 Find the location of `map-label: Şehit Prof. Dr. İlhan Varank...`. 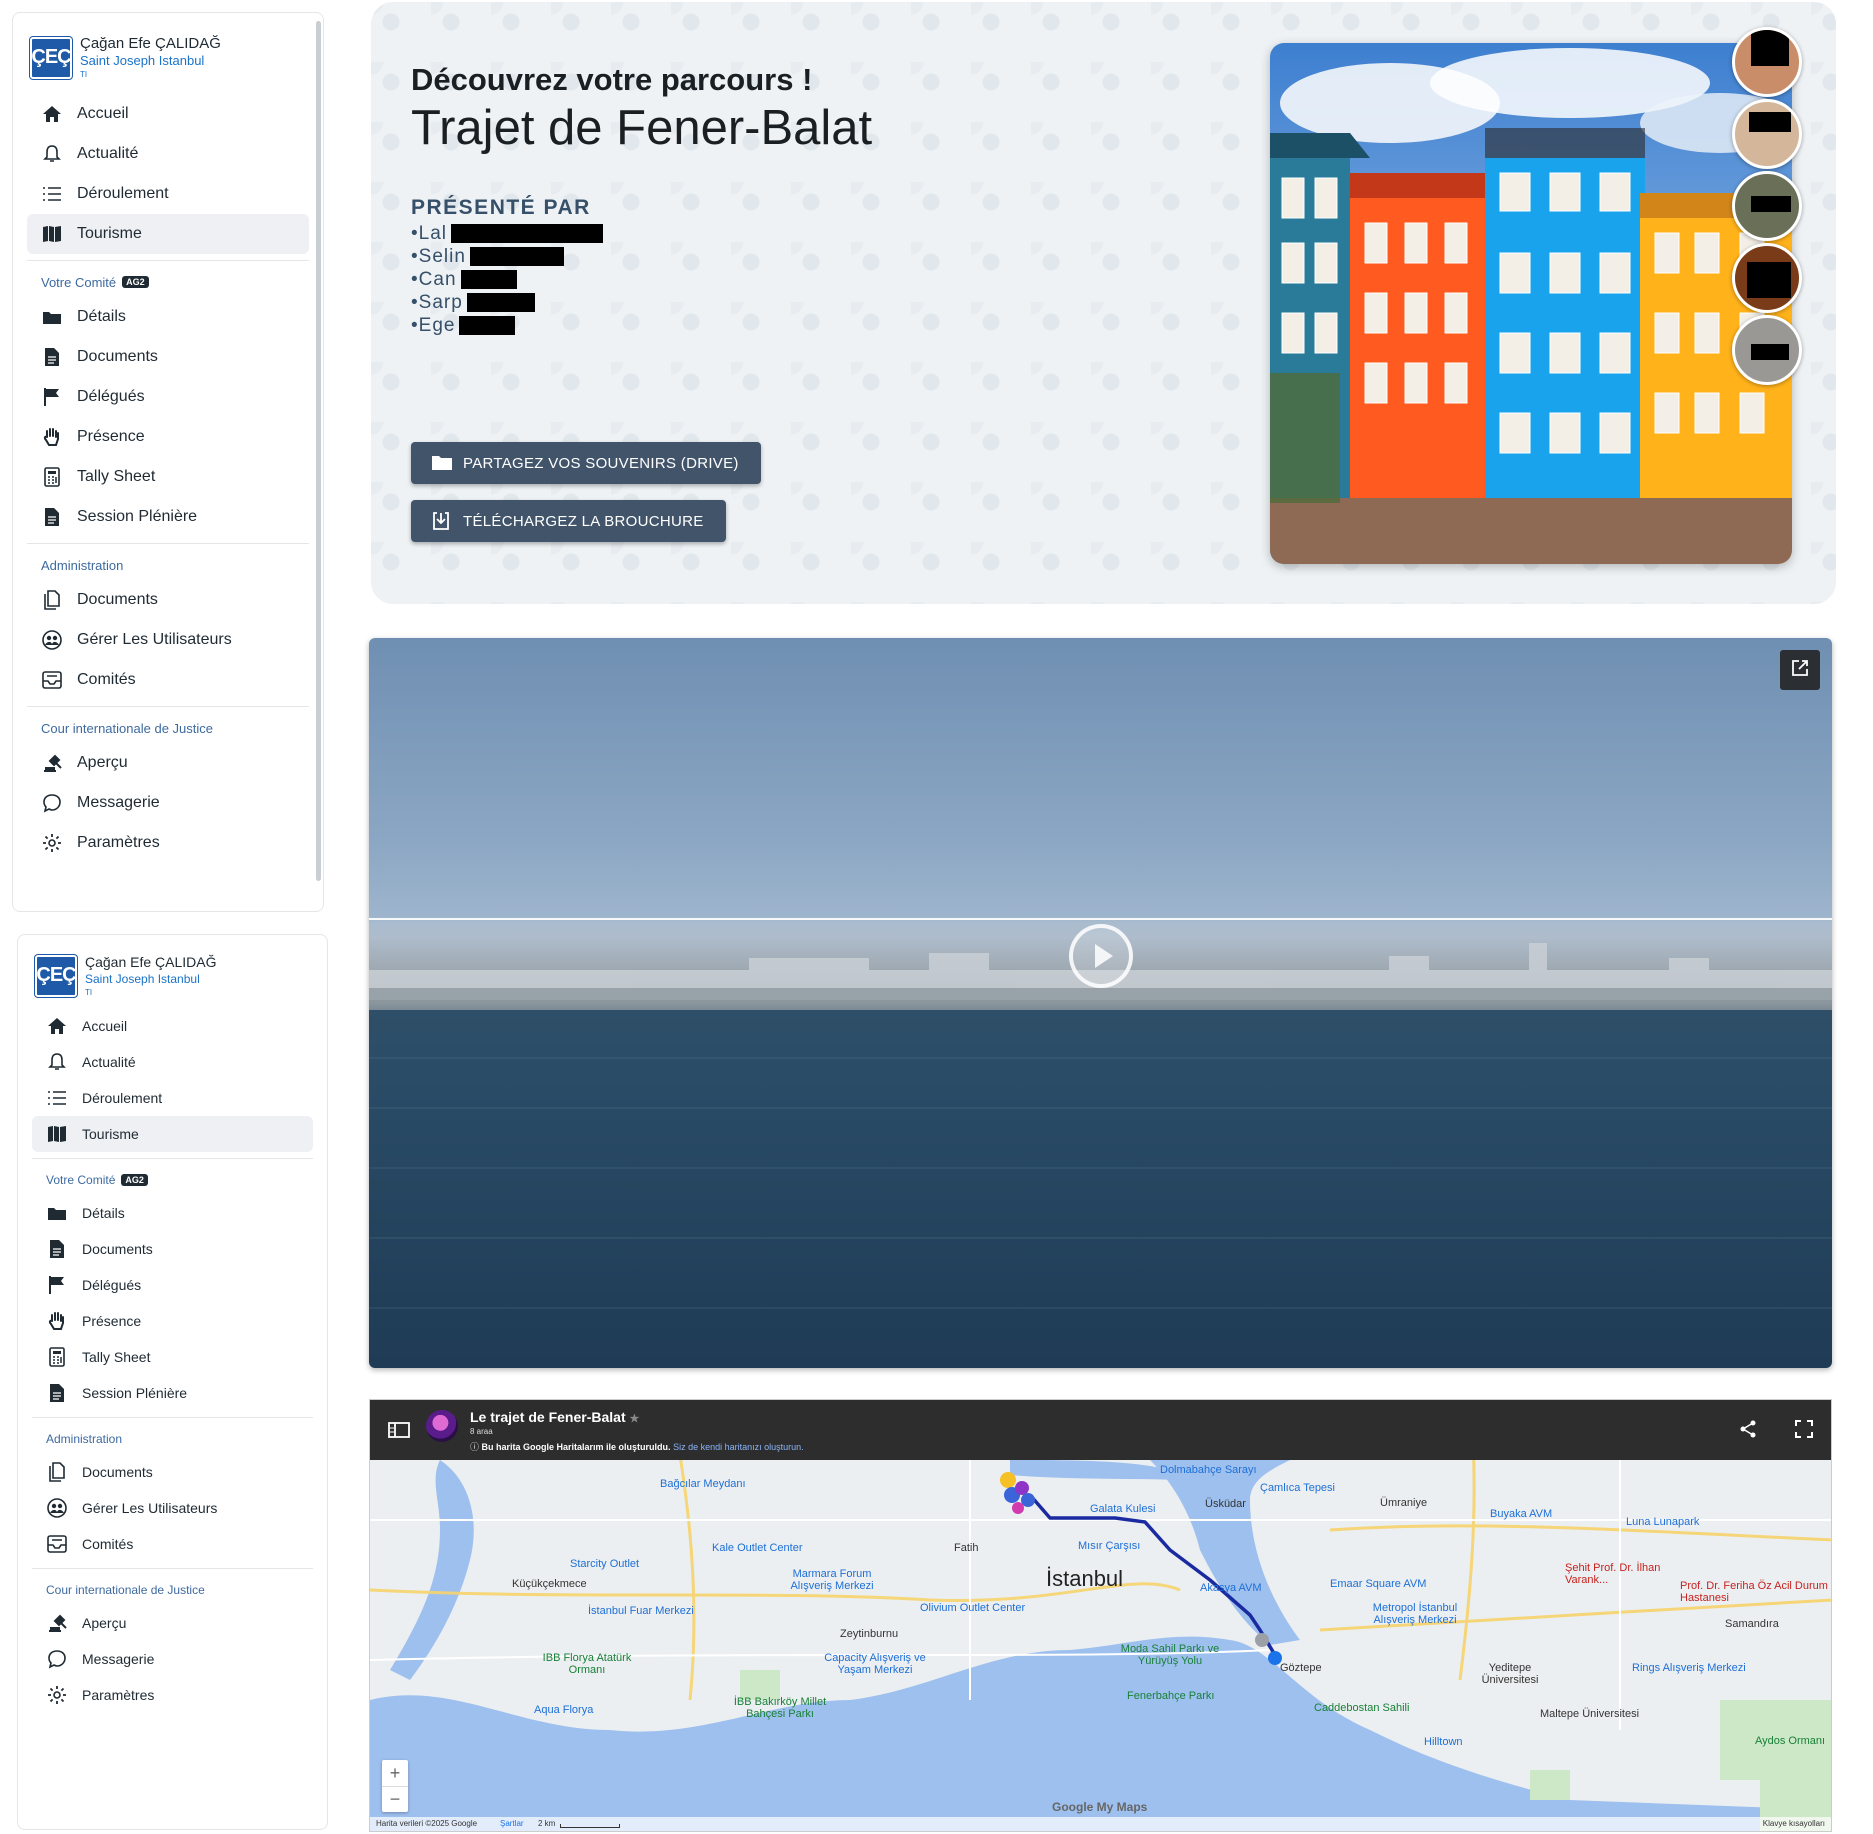

map-label: Şehit Prof. Dr. İlhan Varank... is located at coordinates (1615, 1574).